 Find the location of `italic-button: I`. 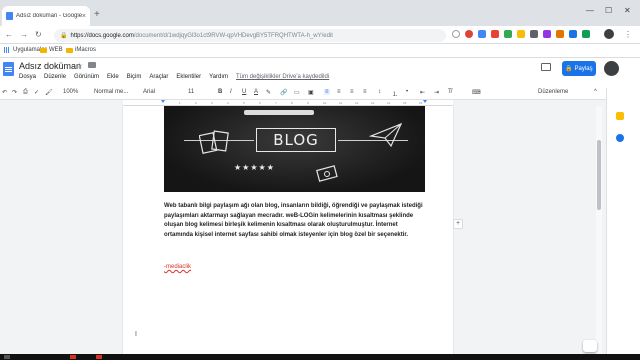

italic-button: I is located at coordinates (231, 92).